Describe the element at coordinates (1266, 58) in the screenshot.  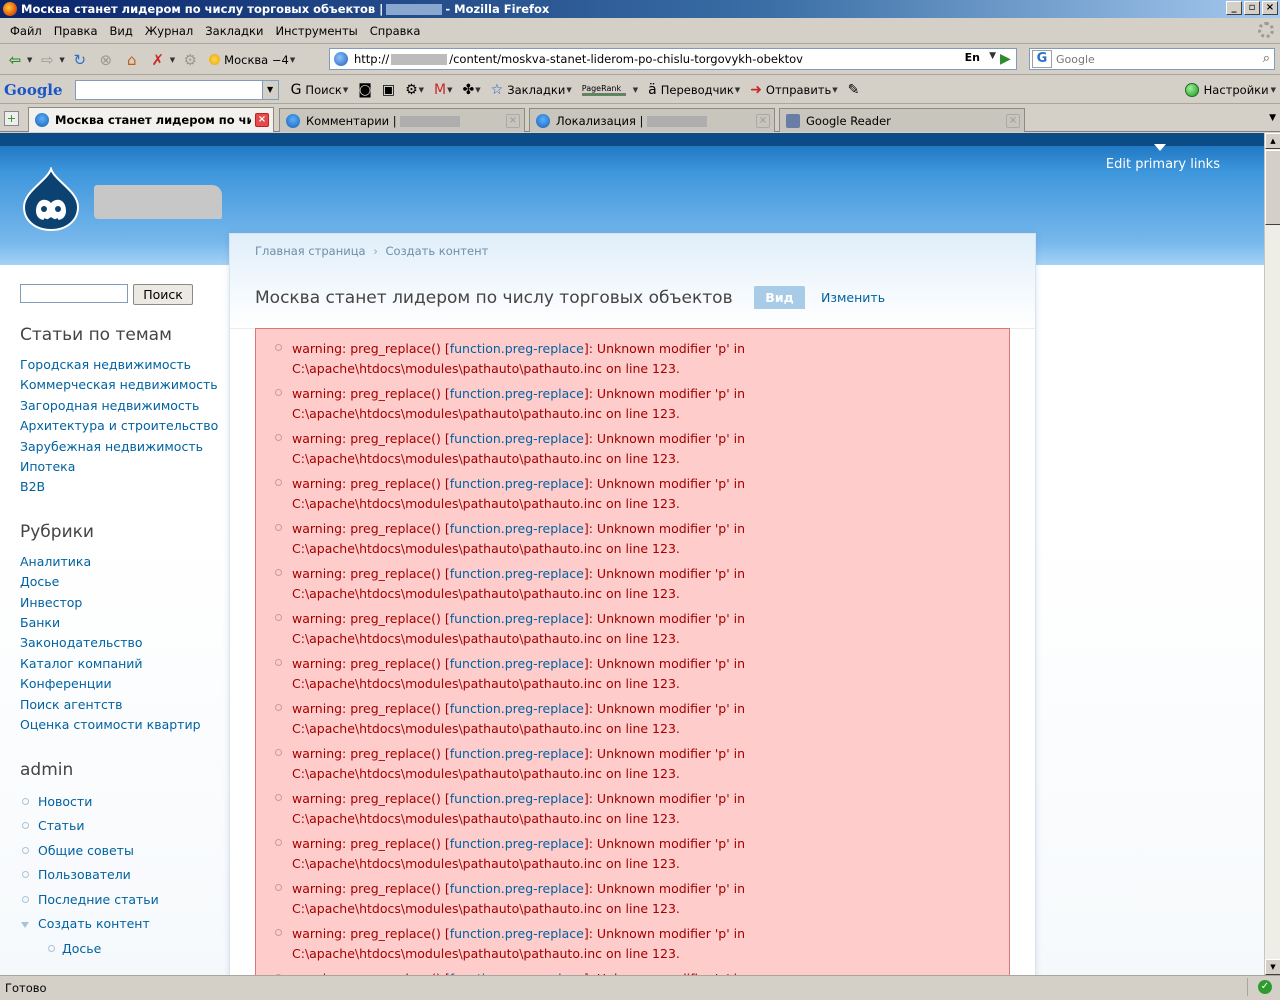
I see `search-icon: ⌕` at that location.